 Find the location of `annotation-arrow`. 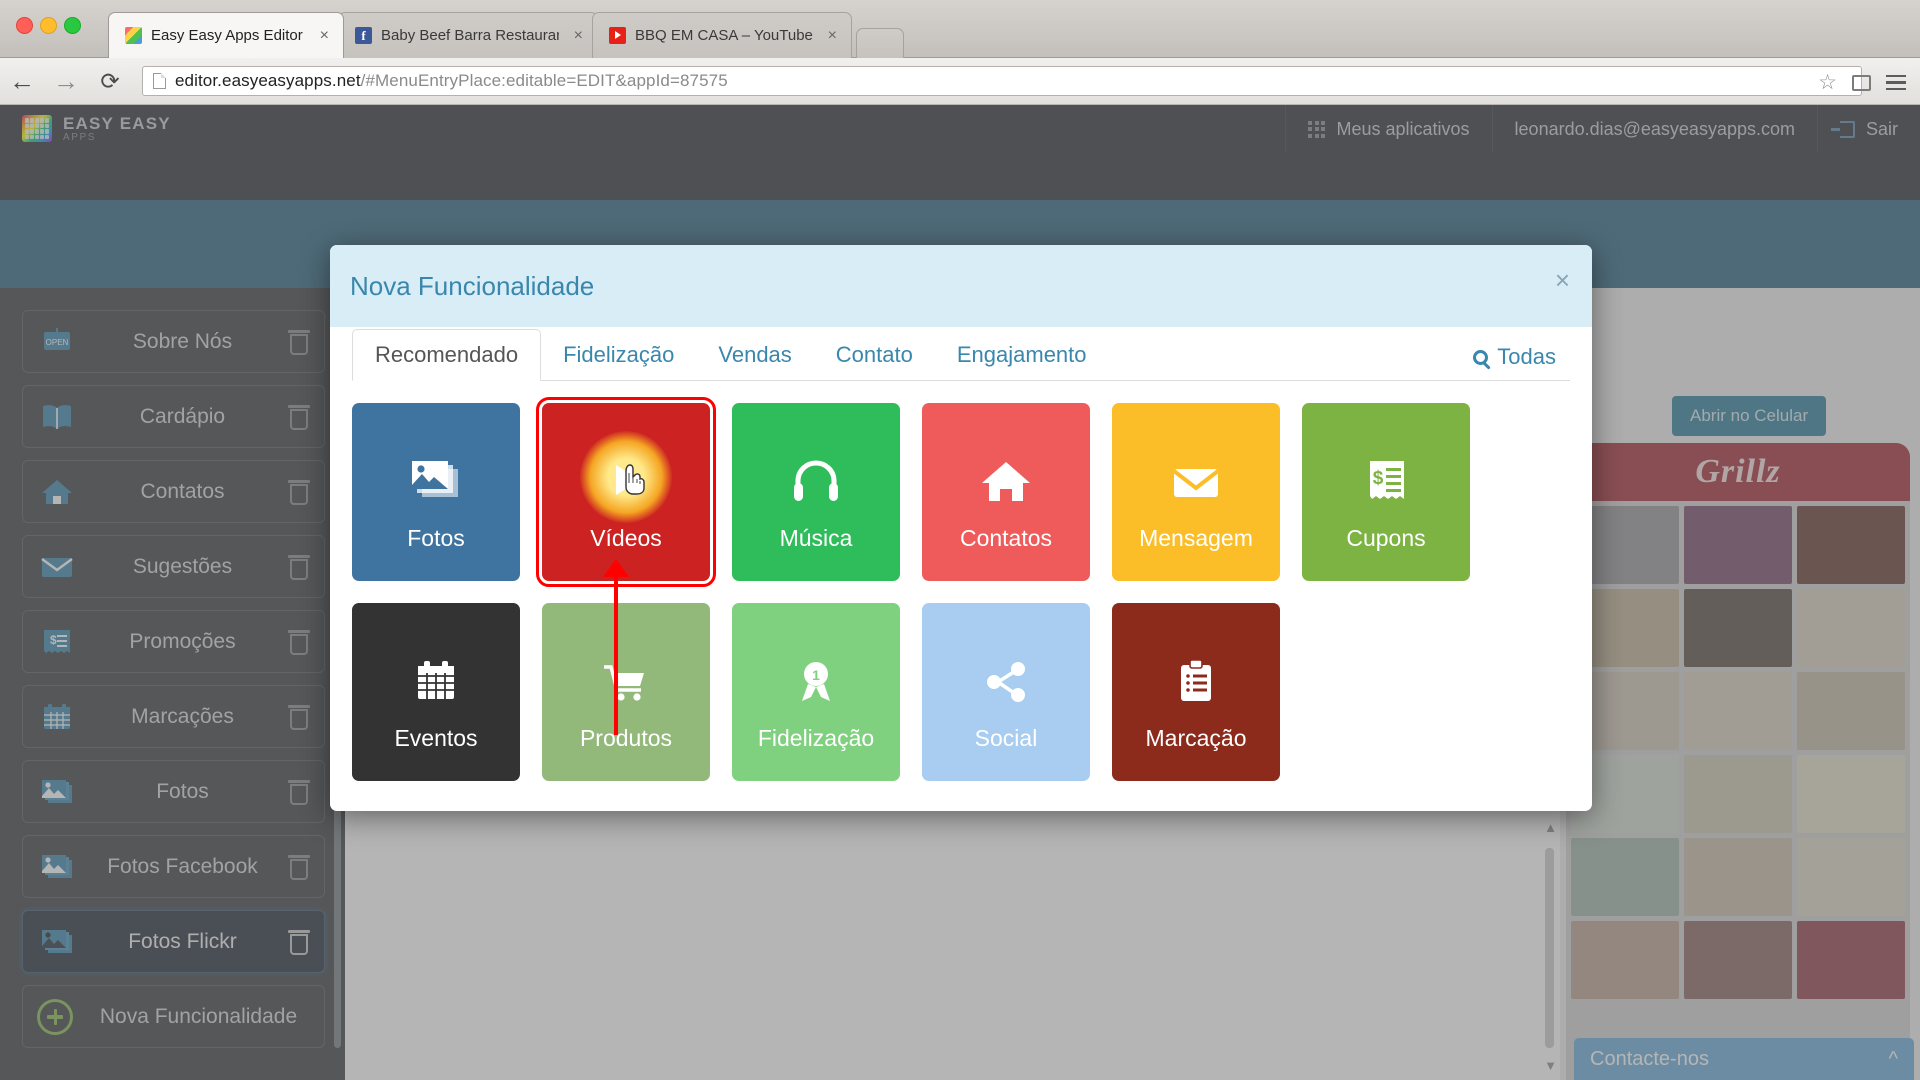

annotation-arrow is located at coordinates (616, 647).